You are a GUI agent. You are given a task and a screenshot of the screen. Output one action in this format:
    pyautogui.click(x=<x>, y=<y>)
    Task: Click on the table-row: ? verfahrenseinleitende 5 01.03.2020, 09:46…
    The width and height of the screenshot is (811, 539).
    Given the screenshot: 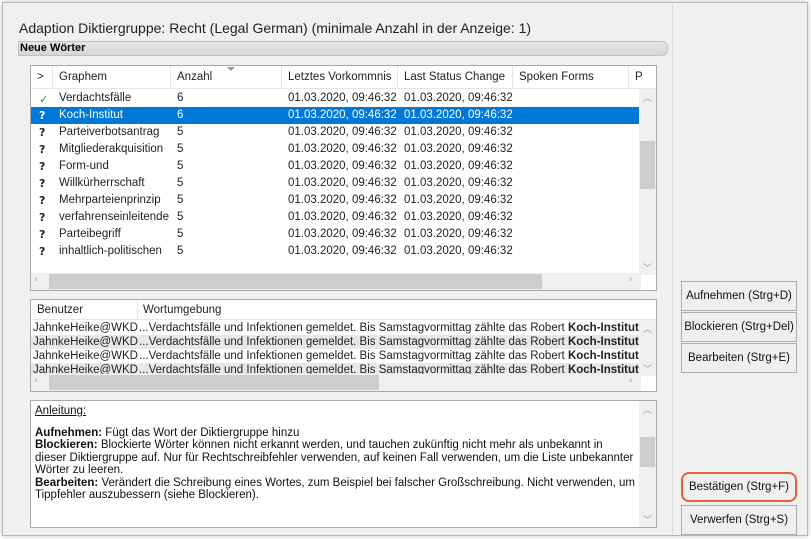 What is the action you would take?
    pyautogui.click(x=336, y=217)
    